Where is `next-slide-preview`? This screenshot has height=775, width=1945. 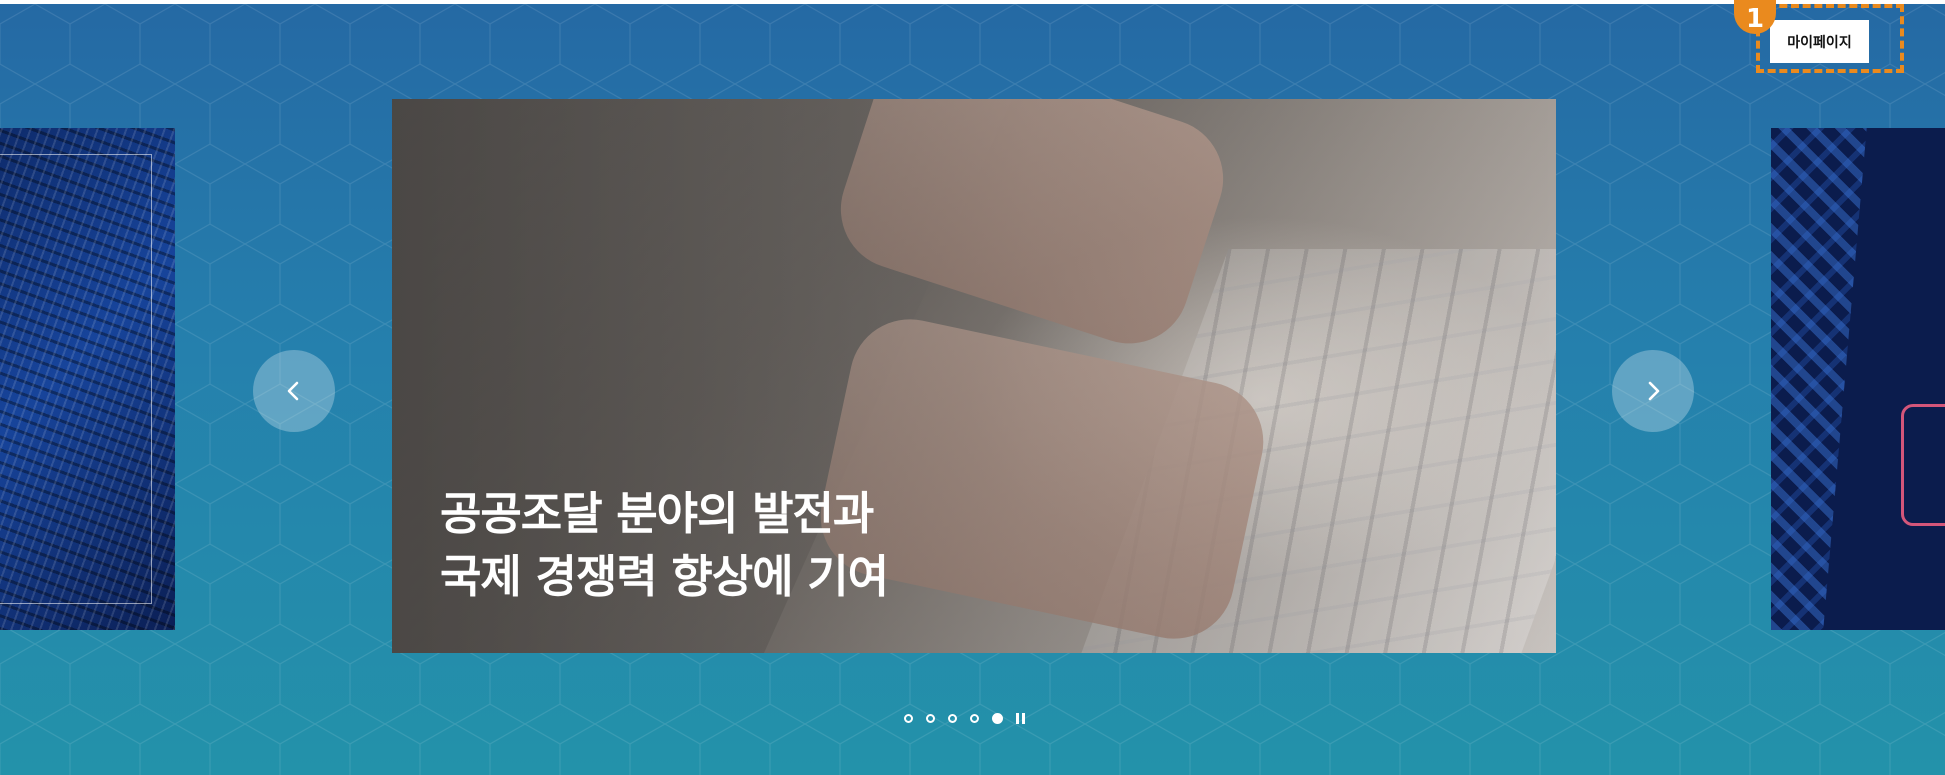 next-slide-preview is located at coordinates (1858, 379).